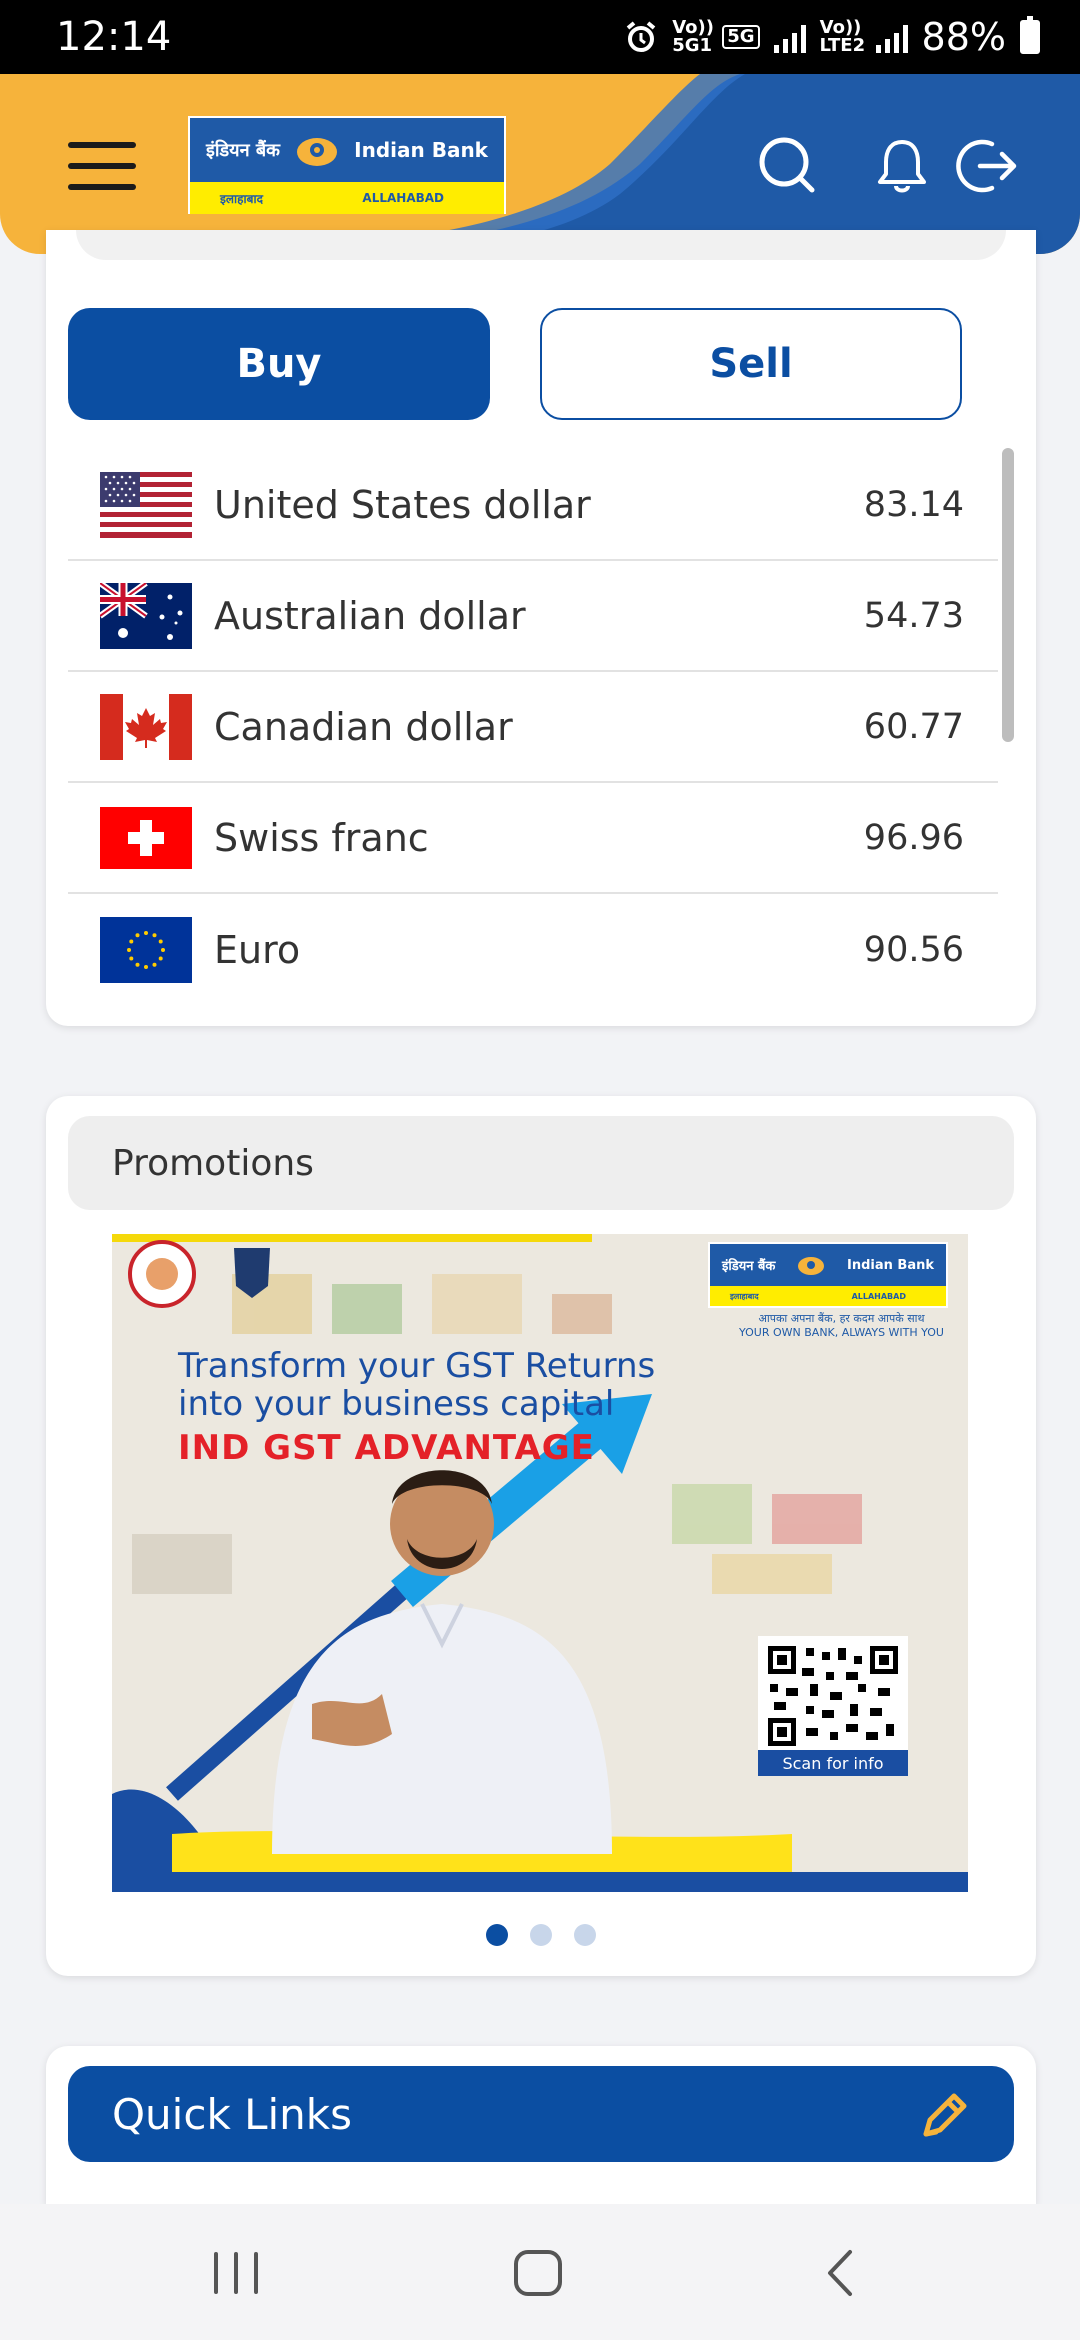 Image resolution: width=1080 pixels, height=2340 pixels. I want to click on currency-name: Australian dollar, so click(370, 615).